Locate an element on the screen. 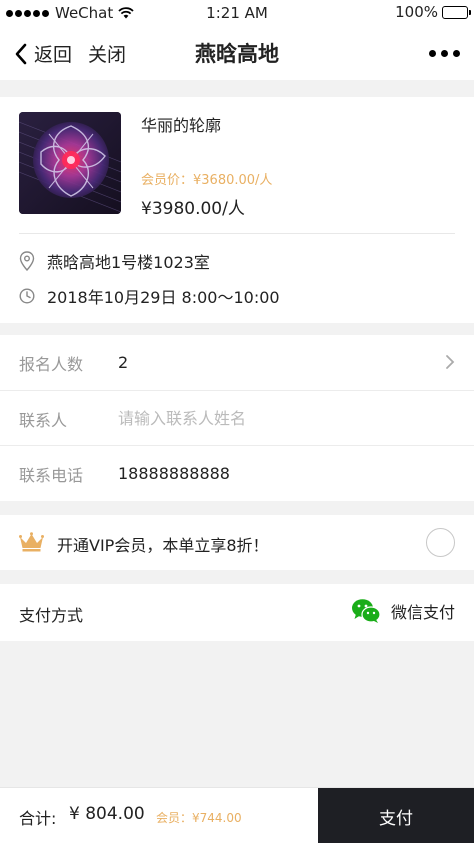 Image resolution: width=474 pixels, height=843 pixels. battery-percent: 100% is located at coordinates (416, 12).